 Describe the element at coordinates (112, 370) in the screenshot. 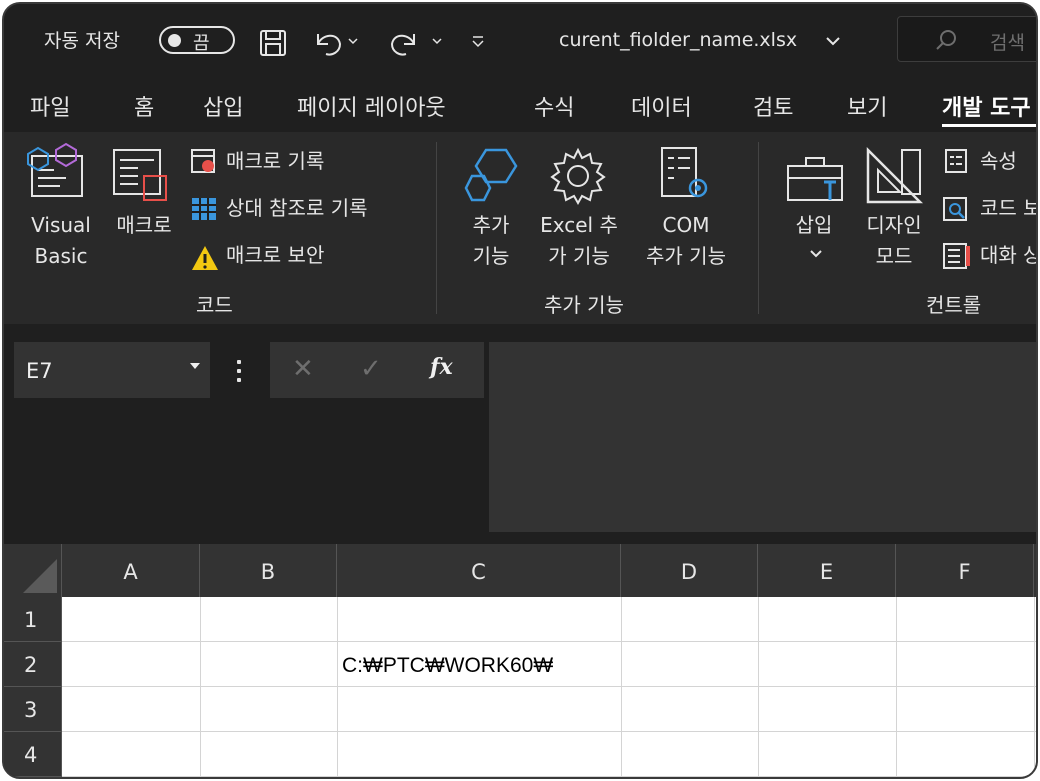

I see `name-box: E7` at that location.